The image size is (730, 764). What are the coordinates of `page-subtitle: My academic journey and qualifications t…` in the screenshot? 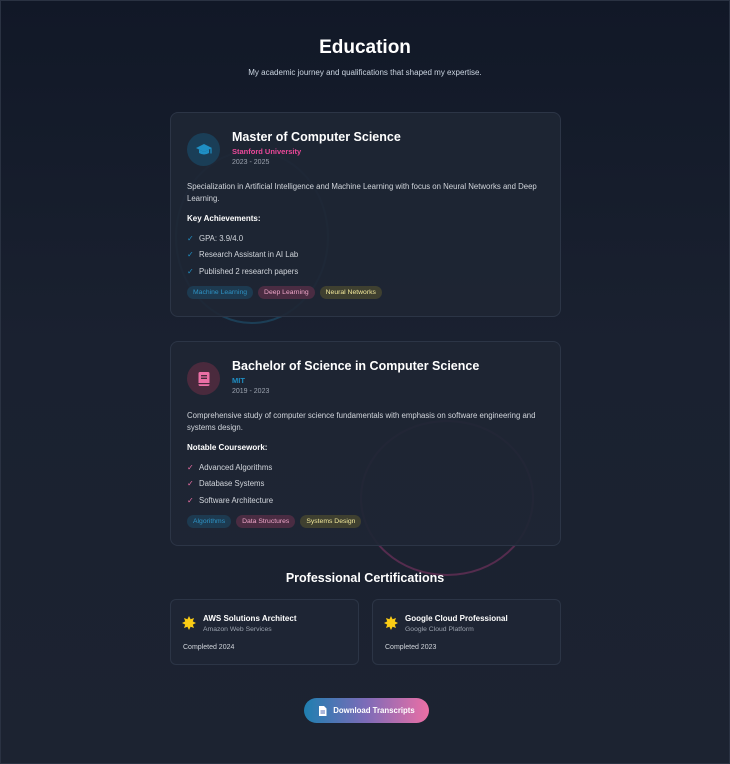 It's located at (365, 72).